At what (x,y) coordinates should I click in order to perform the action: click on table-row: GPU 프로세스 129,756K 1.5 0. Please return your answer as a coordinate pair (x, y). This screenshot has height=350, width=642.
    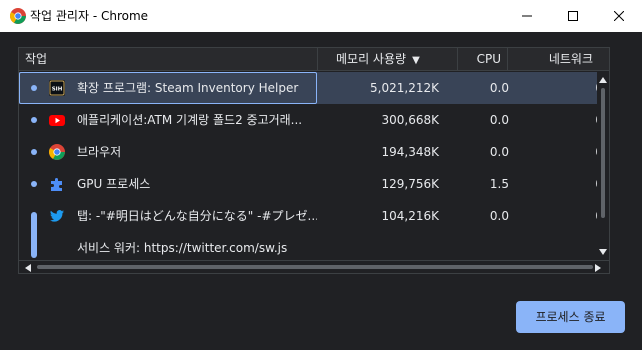
    Looking at the image, I should click on (308, 184).